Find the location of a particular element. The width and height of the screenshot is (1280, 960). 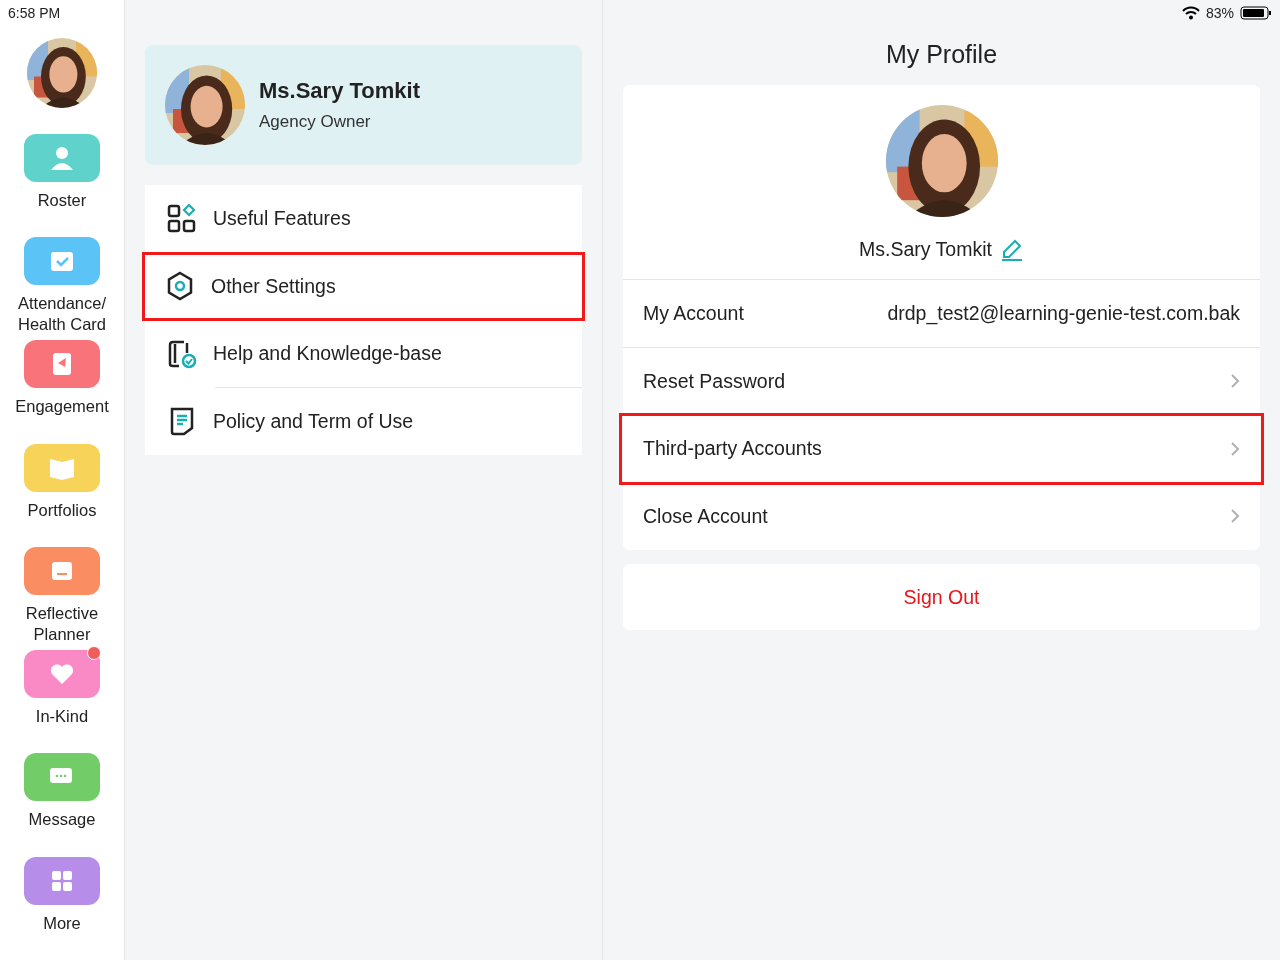

account-row: Close Account is located at coordinates (941, 516).